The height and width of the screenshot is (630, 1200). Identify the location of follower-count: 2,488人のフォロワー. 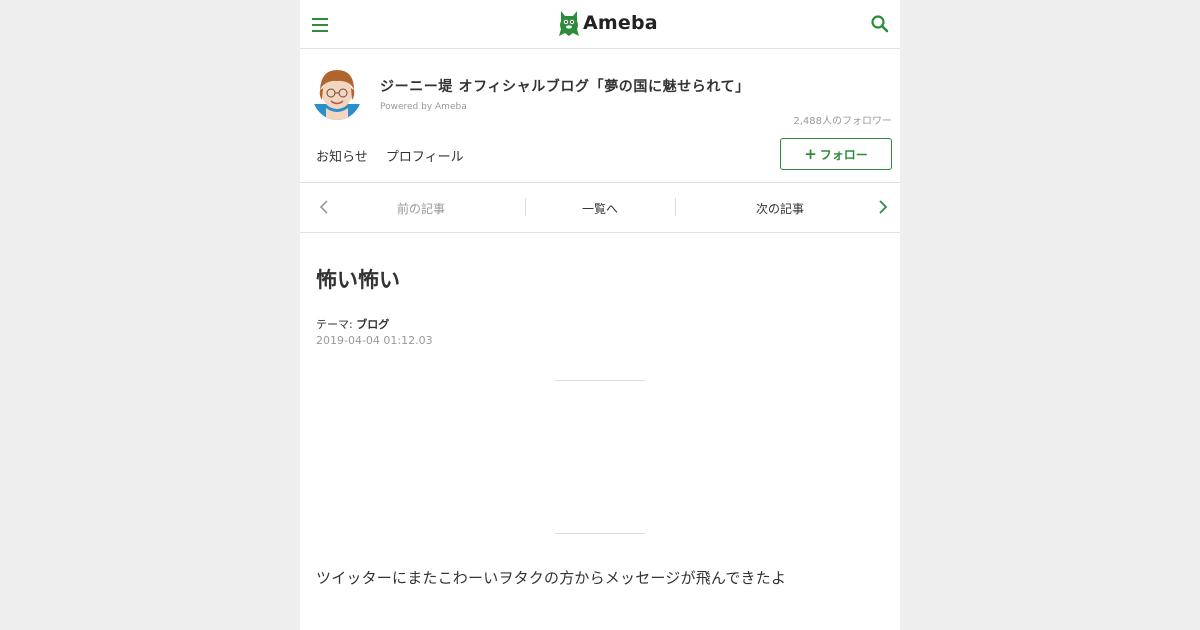
(842, 119).